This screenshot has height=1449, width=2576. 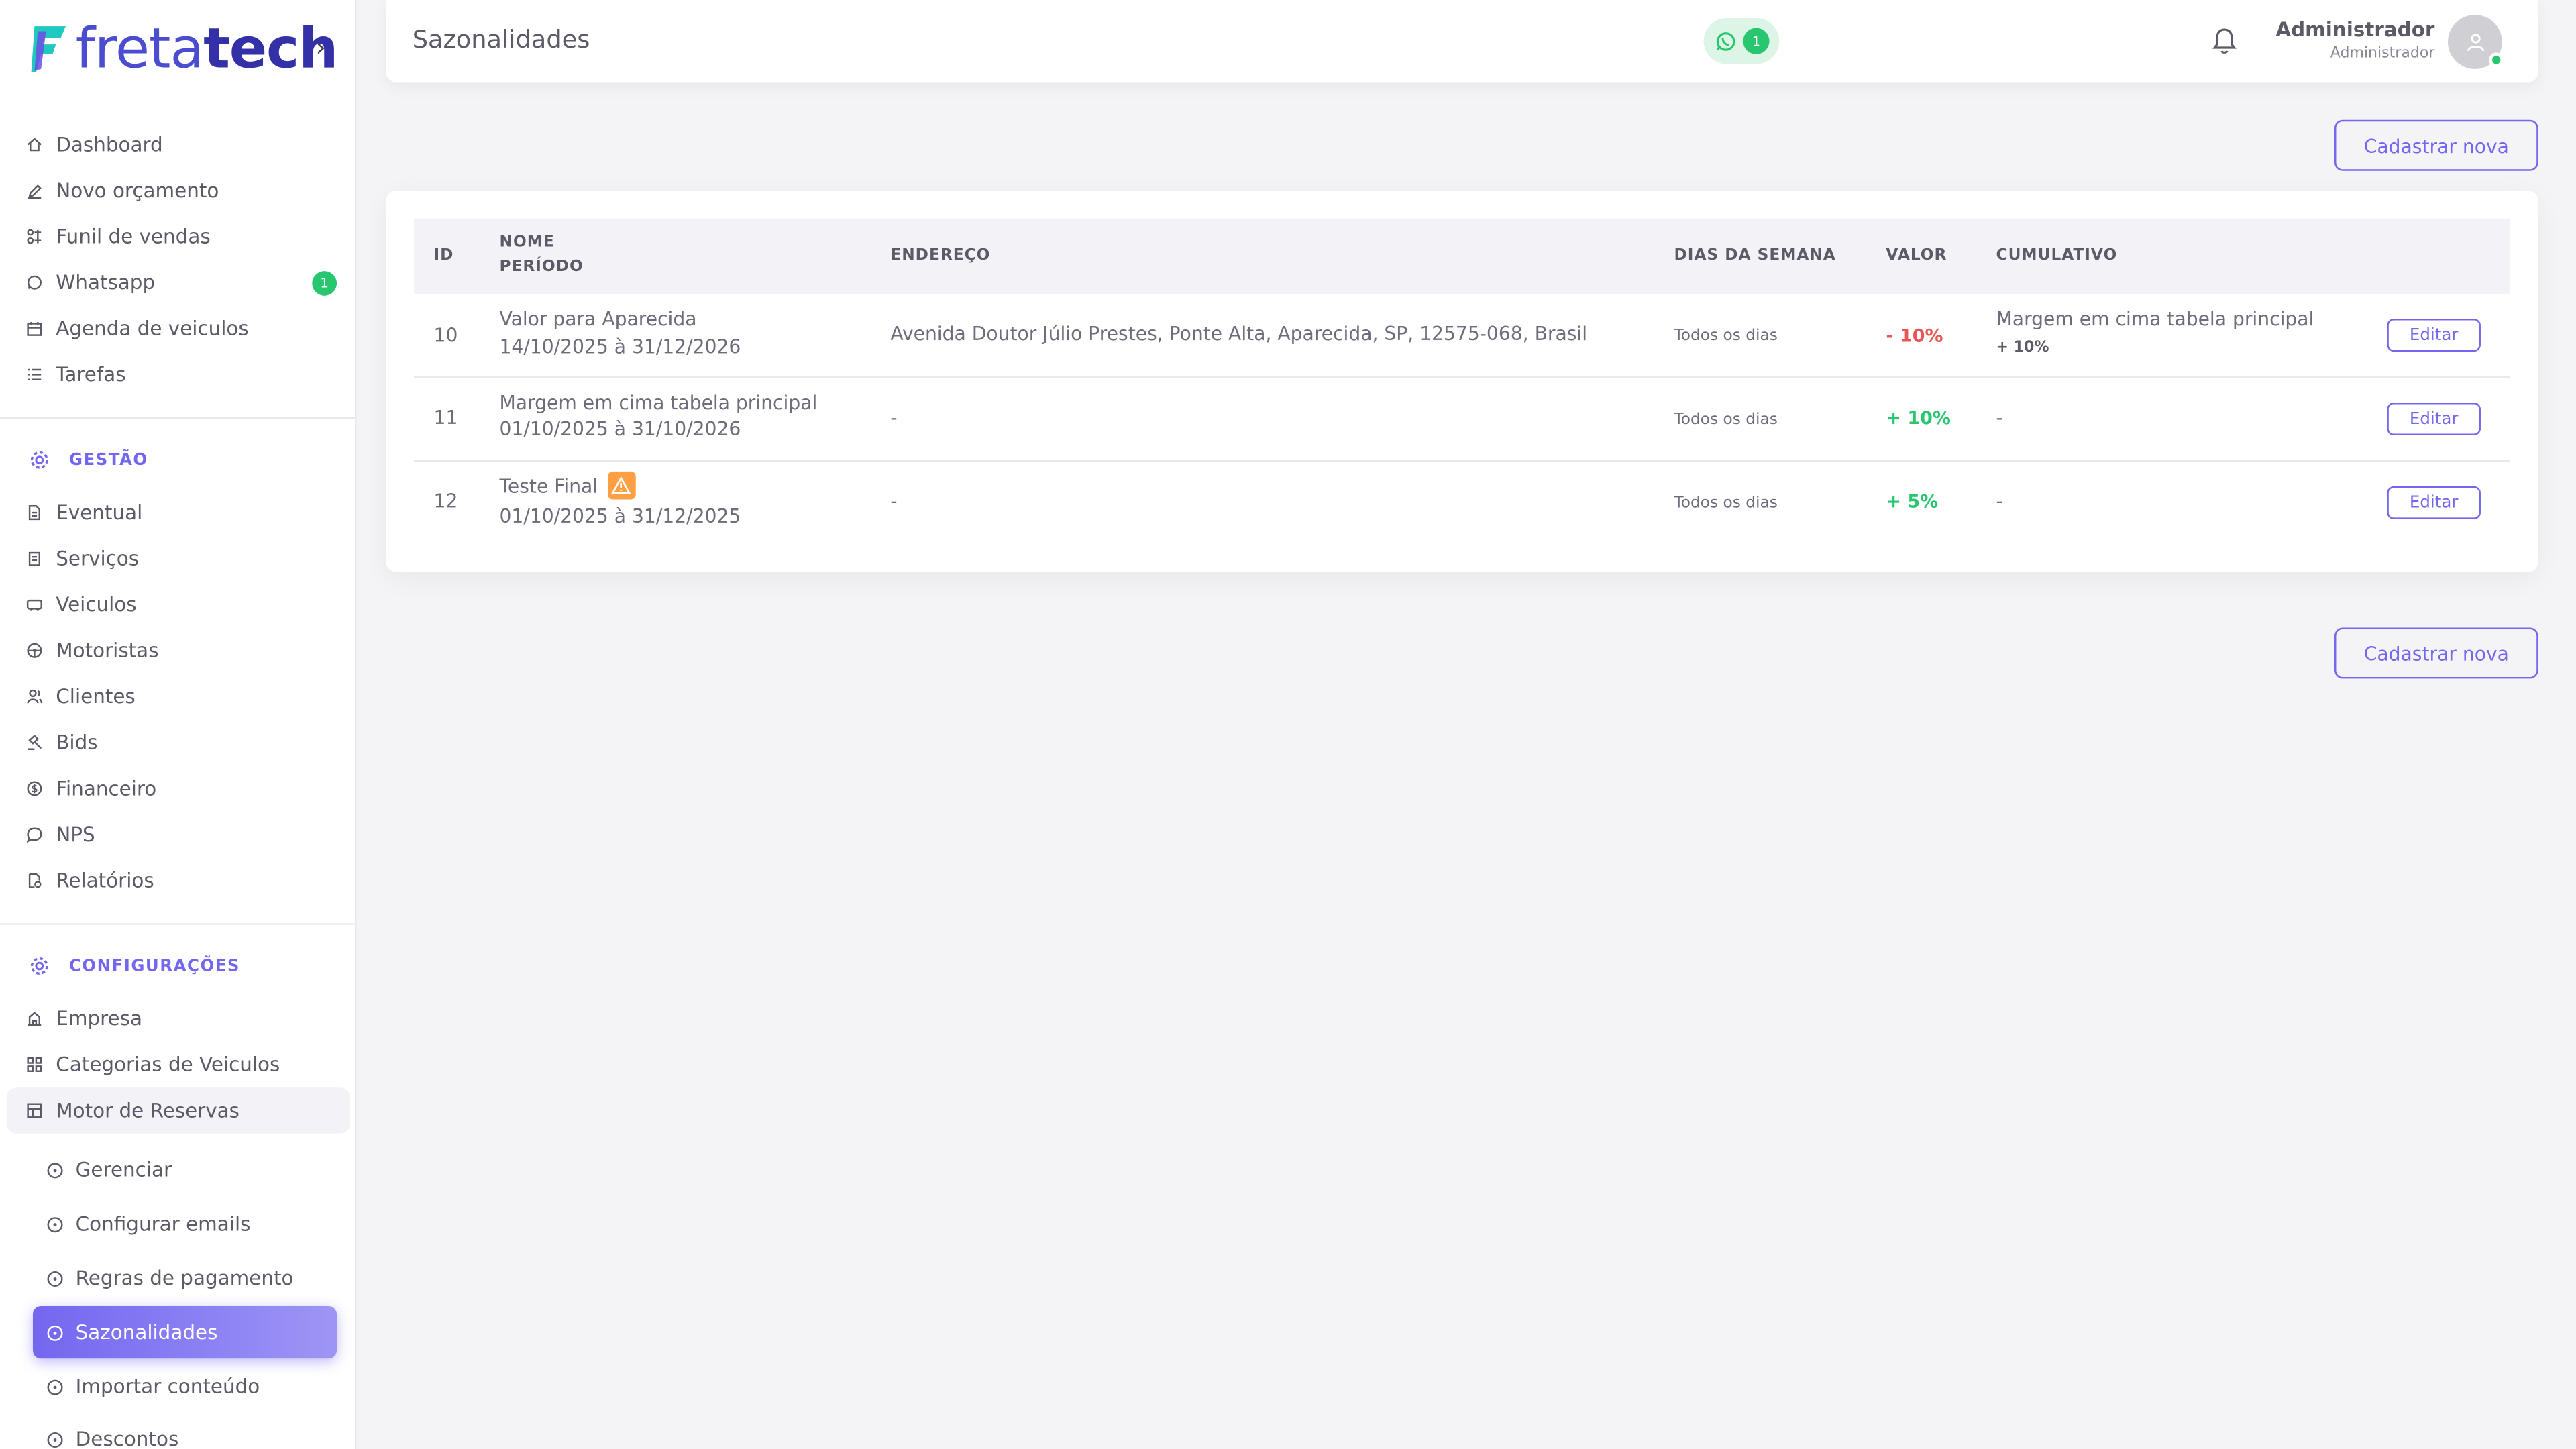 I want to click on sidebar-subitem-label: Gerenciar, so click(x=123, y=1169).